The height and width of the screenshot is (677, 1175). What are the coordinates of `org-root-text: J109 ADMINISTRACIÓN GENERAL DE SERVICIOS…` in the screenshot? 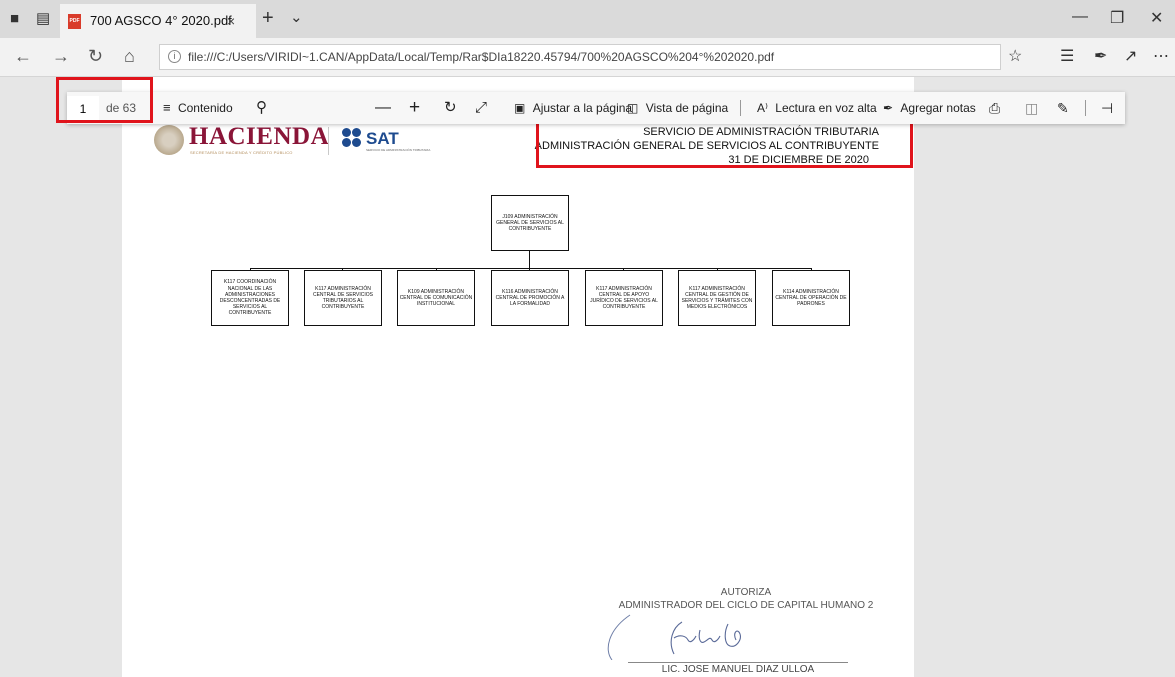 It's located at (530, 223).